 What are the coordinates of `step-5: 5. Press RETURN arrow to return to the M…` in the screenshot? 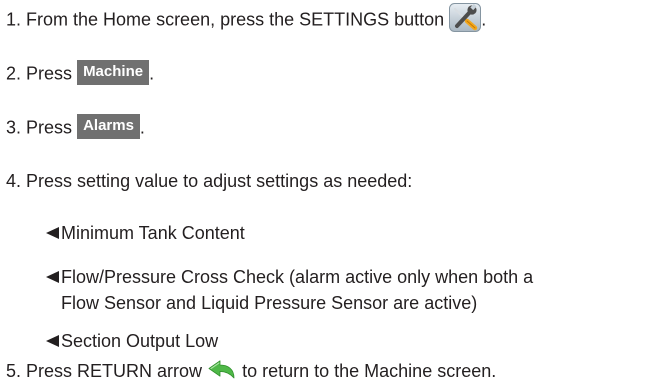 It's located at (251, 371).